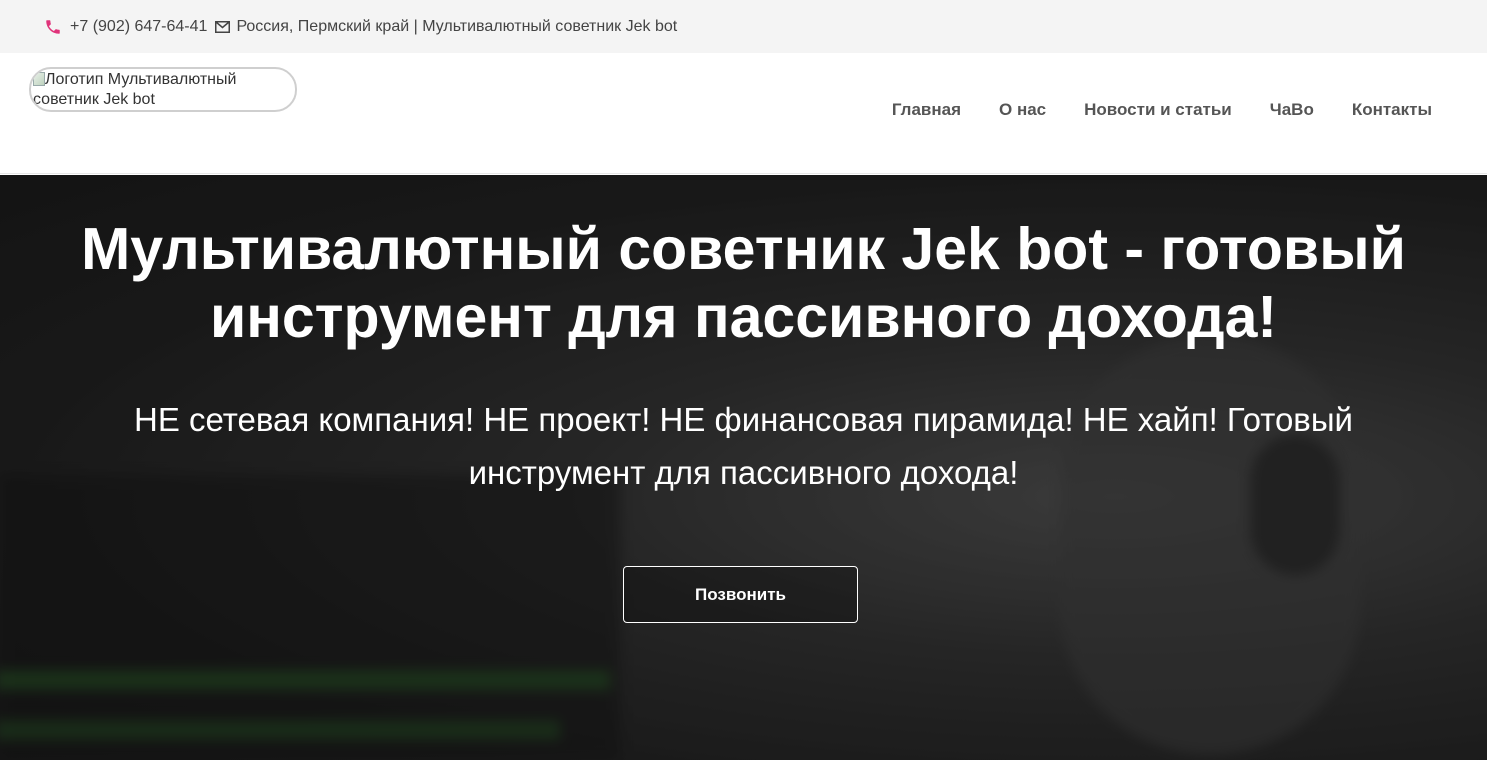 This screenshot has width=1487, height=760. I want to click on site-logo: Логотип Мультивалютный советник Jek bot, so click(163, 89).